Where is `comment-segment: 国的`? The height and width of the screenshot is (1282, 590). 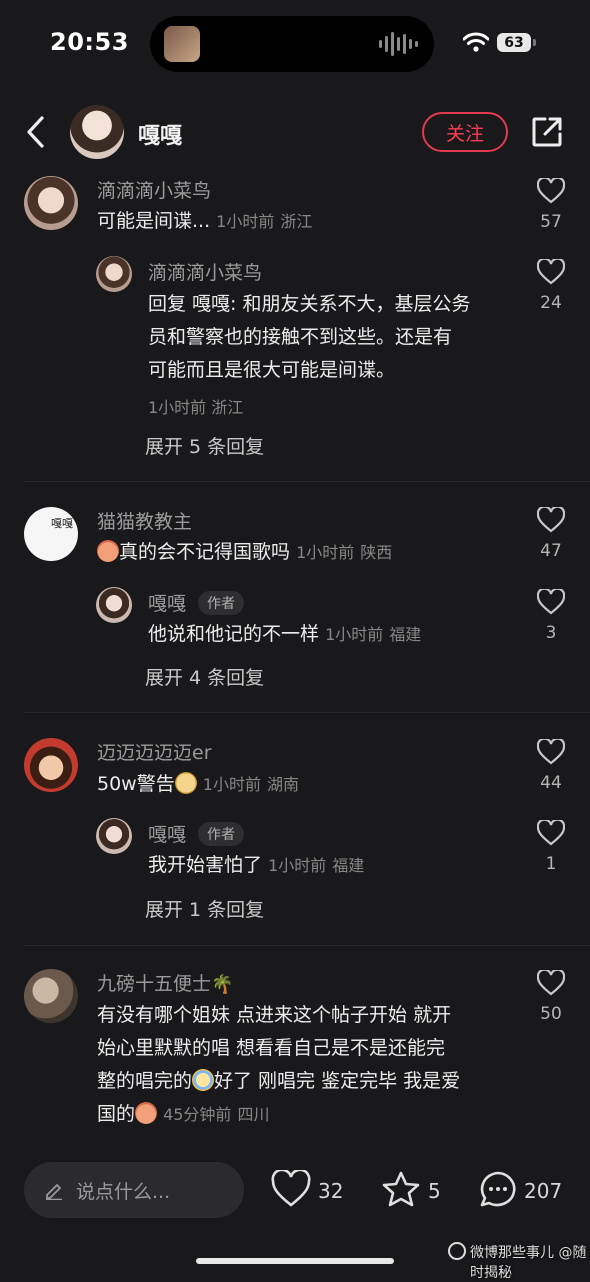 comment-segment: 国的 is located at coordinates (116, 1114).